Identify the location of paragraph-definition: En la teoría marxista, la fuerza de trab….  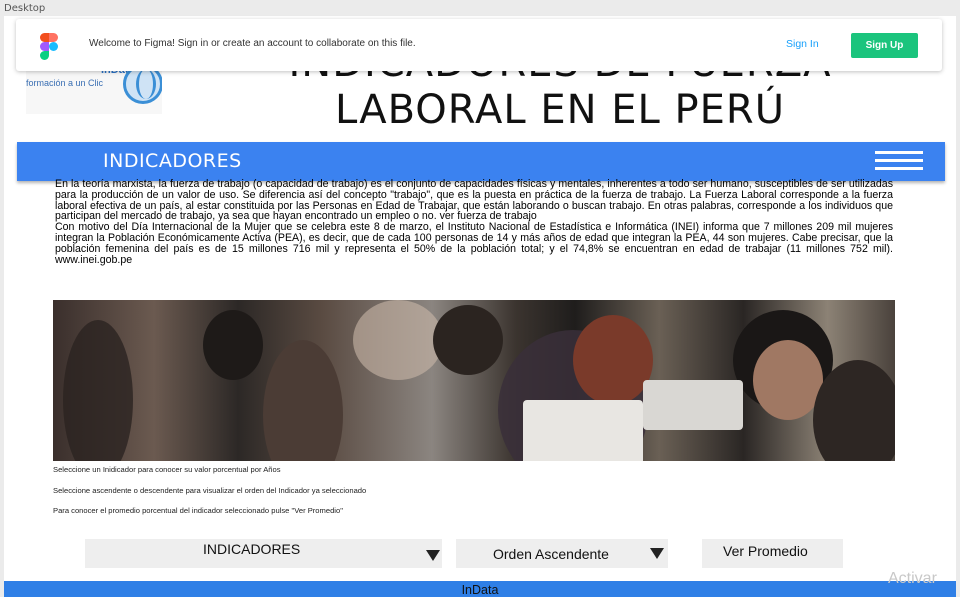
(474, 200).